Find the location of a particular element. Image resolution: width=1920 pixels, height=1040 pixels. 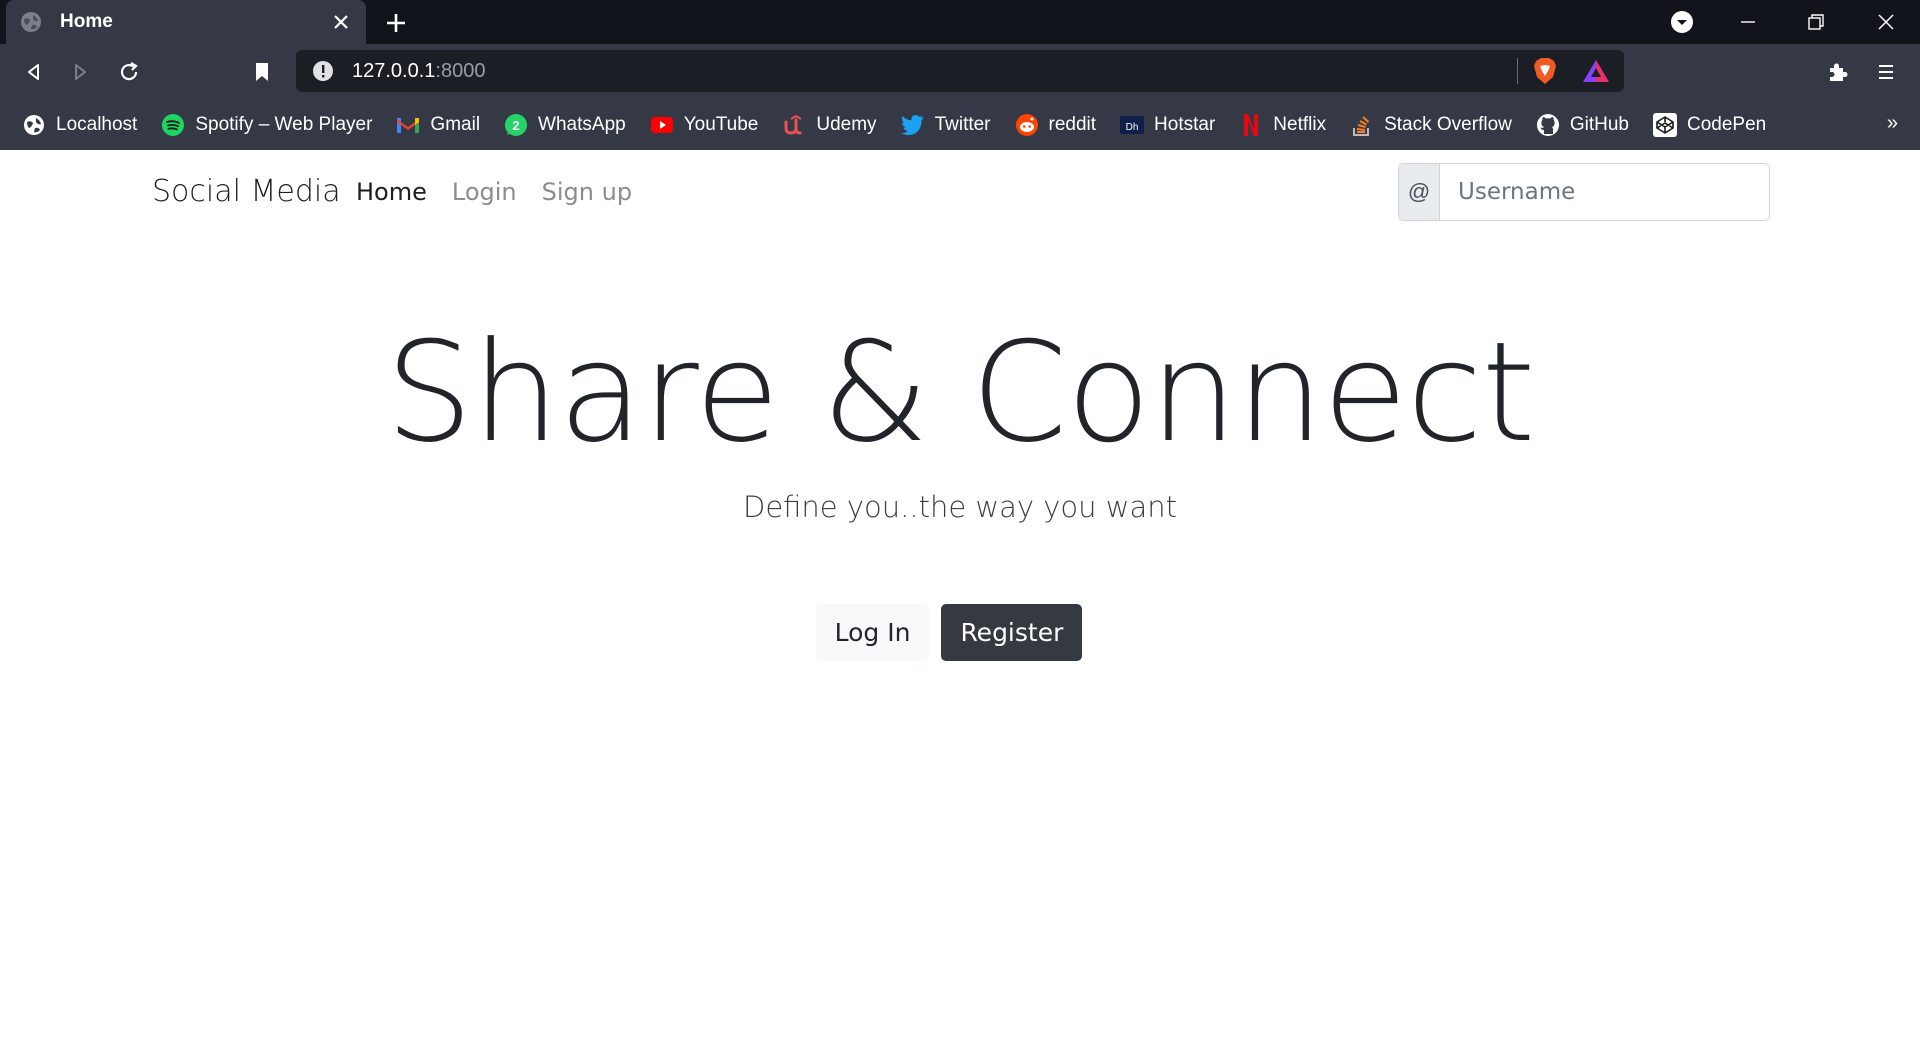

minimize-button is located at coordinates (1748, 22).